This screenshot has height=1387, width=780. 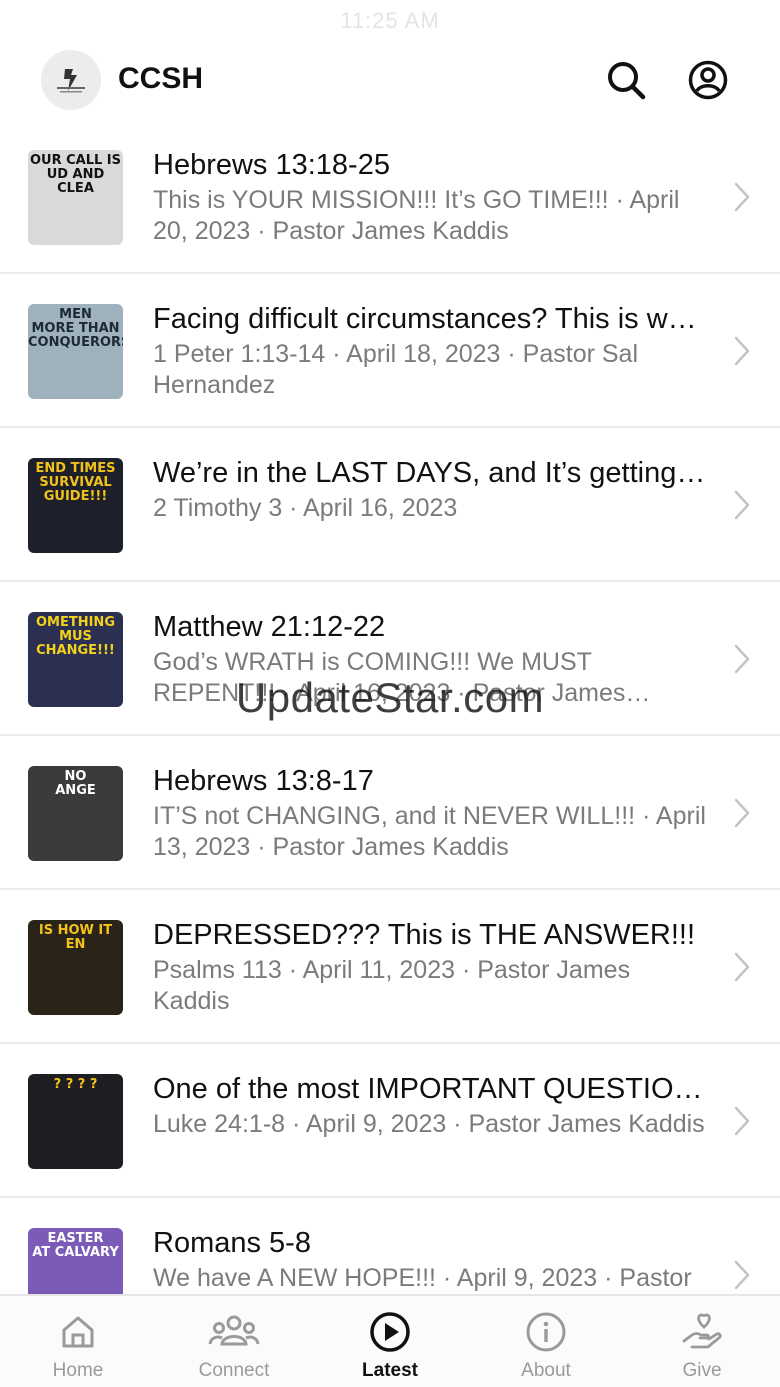 What do you see at coordinates (271, 165) in the screenshot?
I see `sermon-title: Hebrews 13:18-25` at bounding box center [271, 165].